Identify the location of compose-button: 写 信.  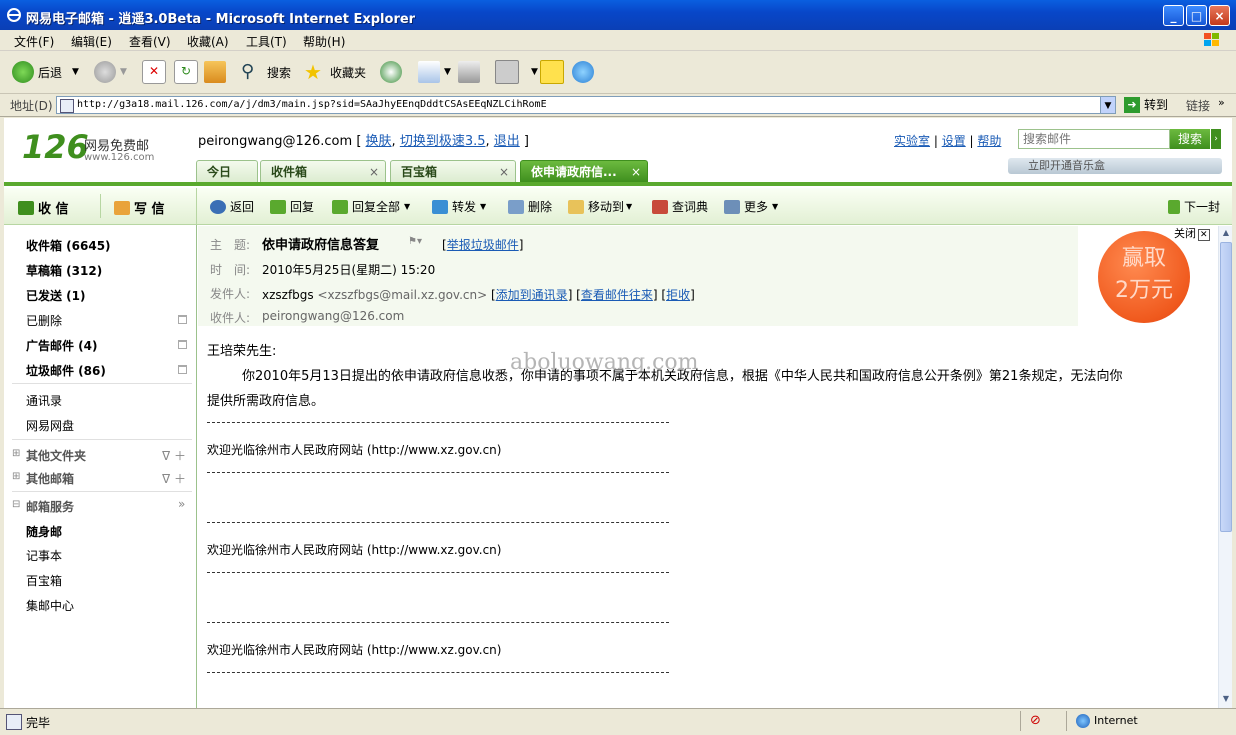
(139, 207).